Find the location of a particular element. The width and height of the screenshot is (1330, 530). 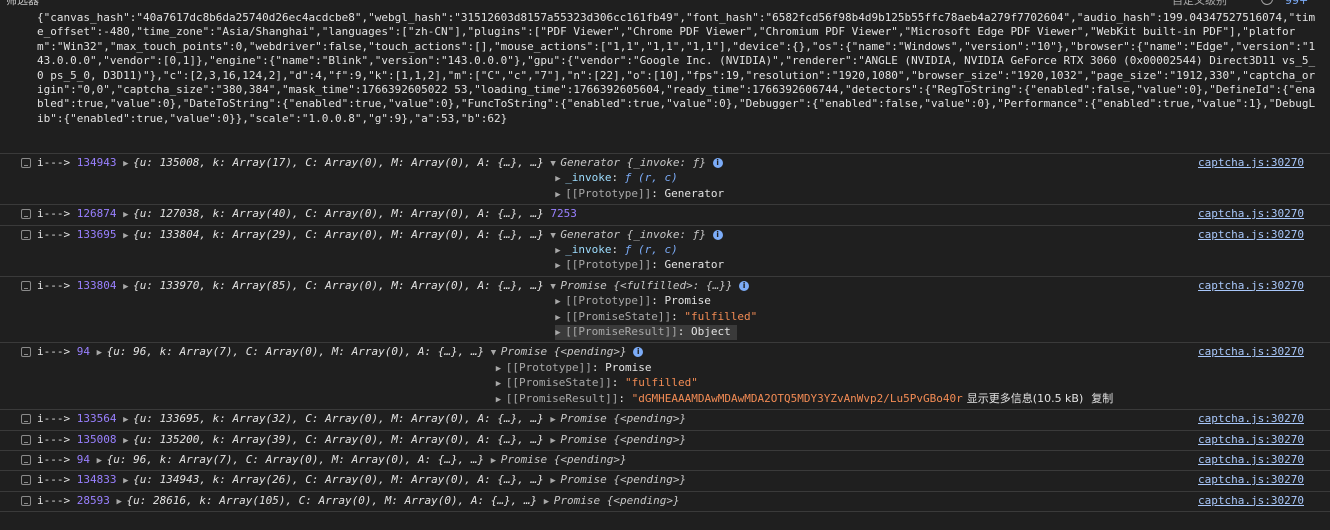

issues-icon is located at coordinates (1267, 2).